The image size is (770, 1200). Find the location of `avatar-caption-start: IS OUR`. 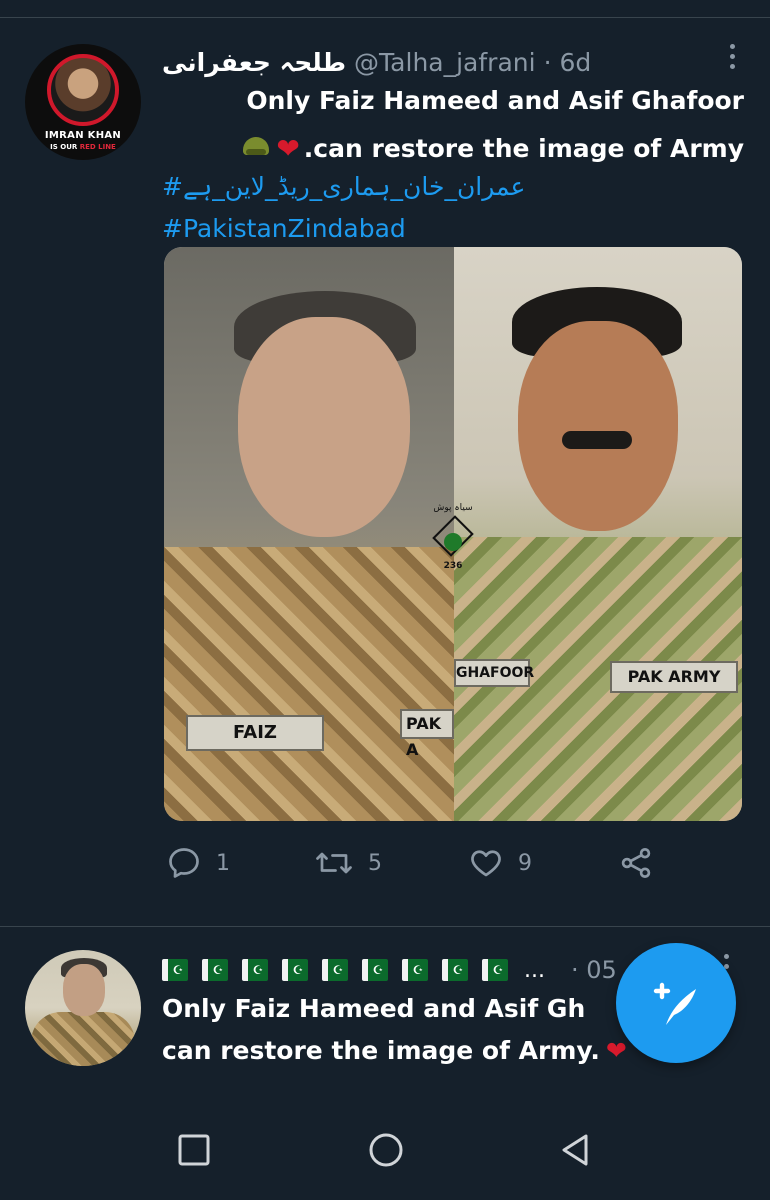

avatar-caption-start: IS OUR is located at coordinates (64, 147).